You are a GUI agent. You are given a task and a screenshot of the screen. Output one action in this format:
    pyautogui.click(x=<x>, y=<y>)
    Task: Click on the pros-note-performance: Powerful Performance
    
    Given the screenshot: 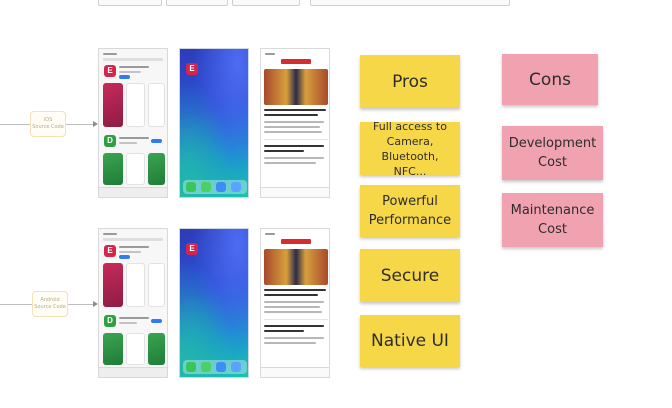 What is the action you would take?
    pyautogui.click(x=410, y=211)
    